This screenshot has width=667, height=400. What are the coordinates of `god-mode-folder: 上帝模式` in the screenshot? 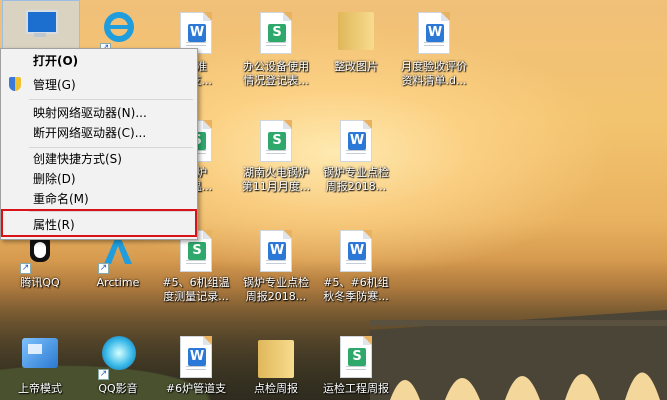 It's located at (40, 365).